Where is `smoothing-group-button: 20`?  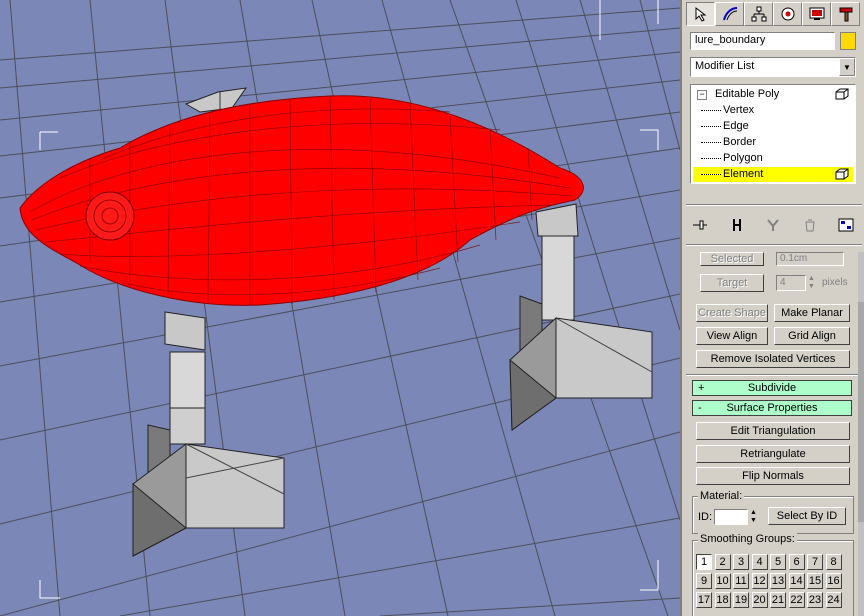
smoothing-group-button: 20 is located at coordinates (759, 600).